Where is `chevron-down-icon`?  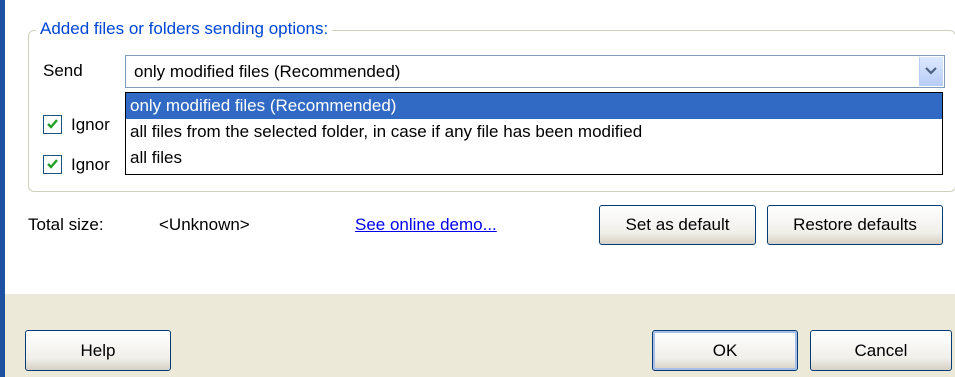
chevron-down-icon is located at coordinates (931, 71).